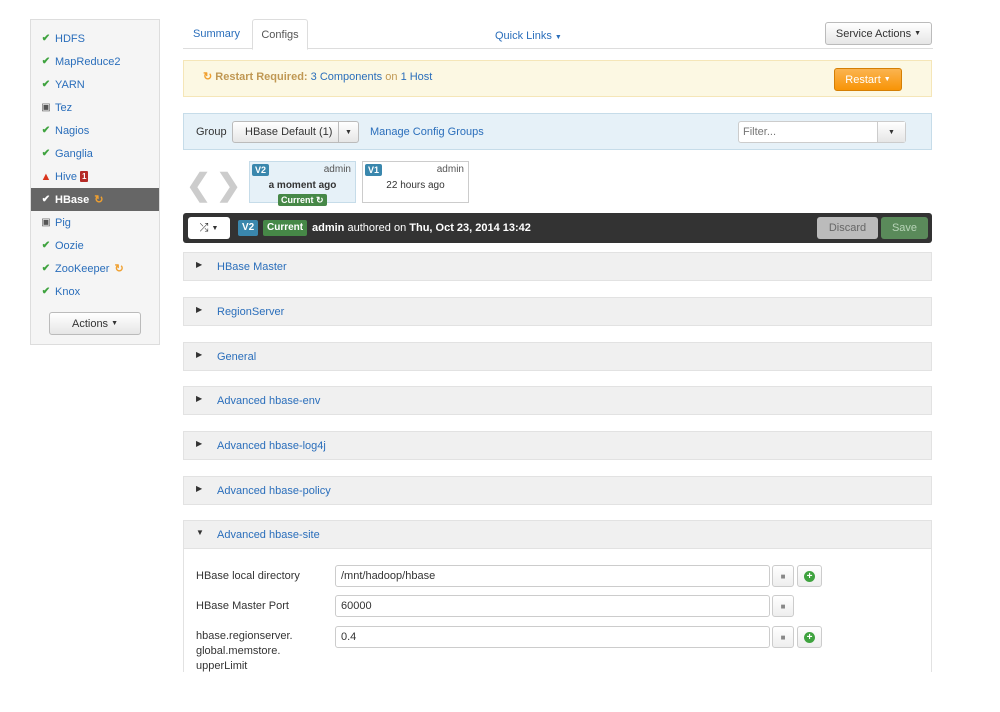  I want to click on quick-links-label: Quick Links, so click(523, 36).